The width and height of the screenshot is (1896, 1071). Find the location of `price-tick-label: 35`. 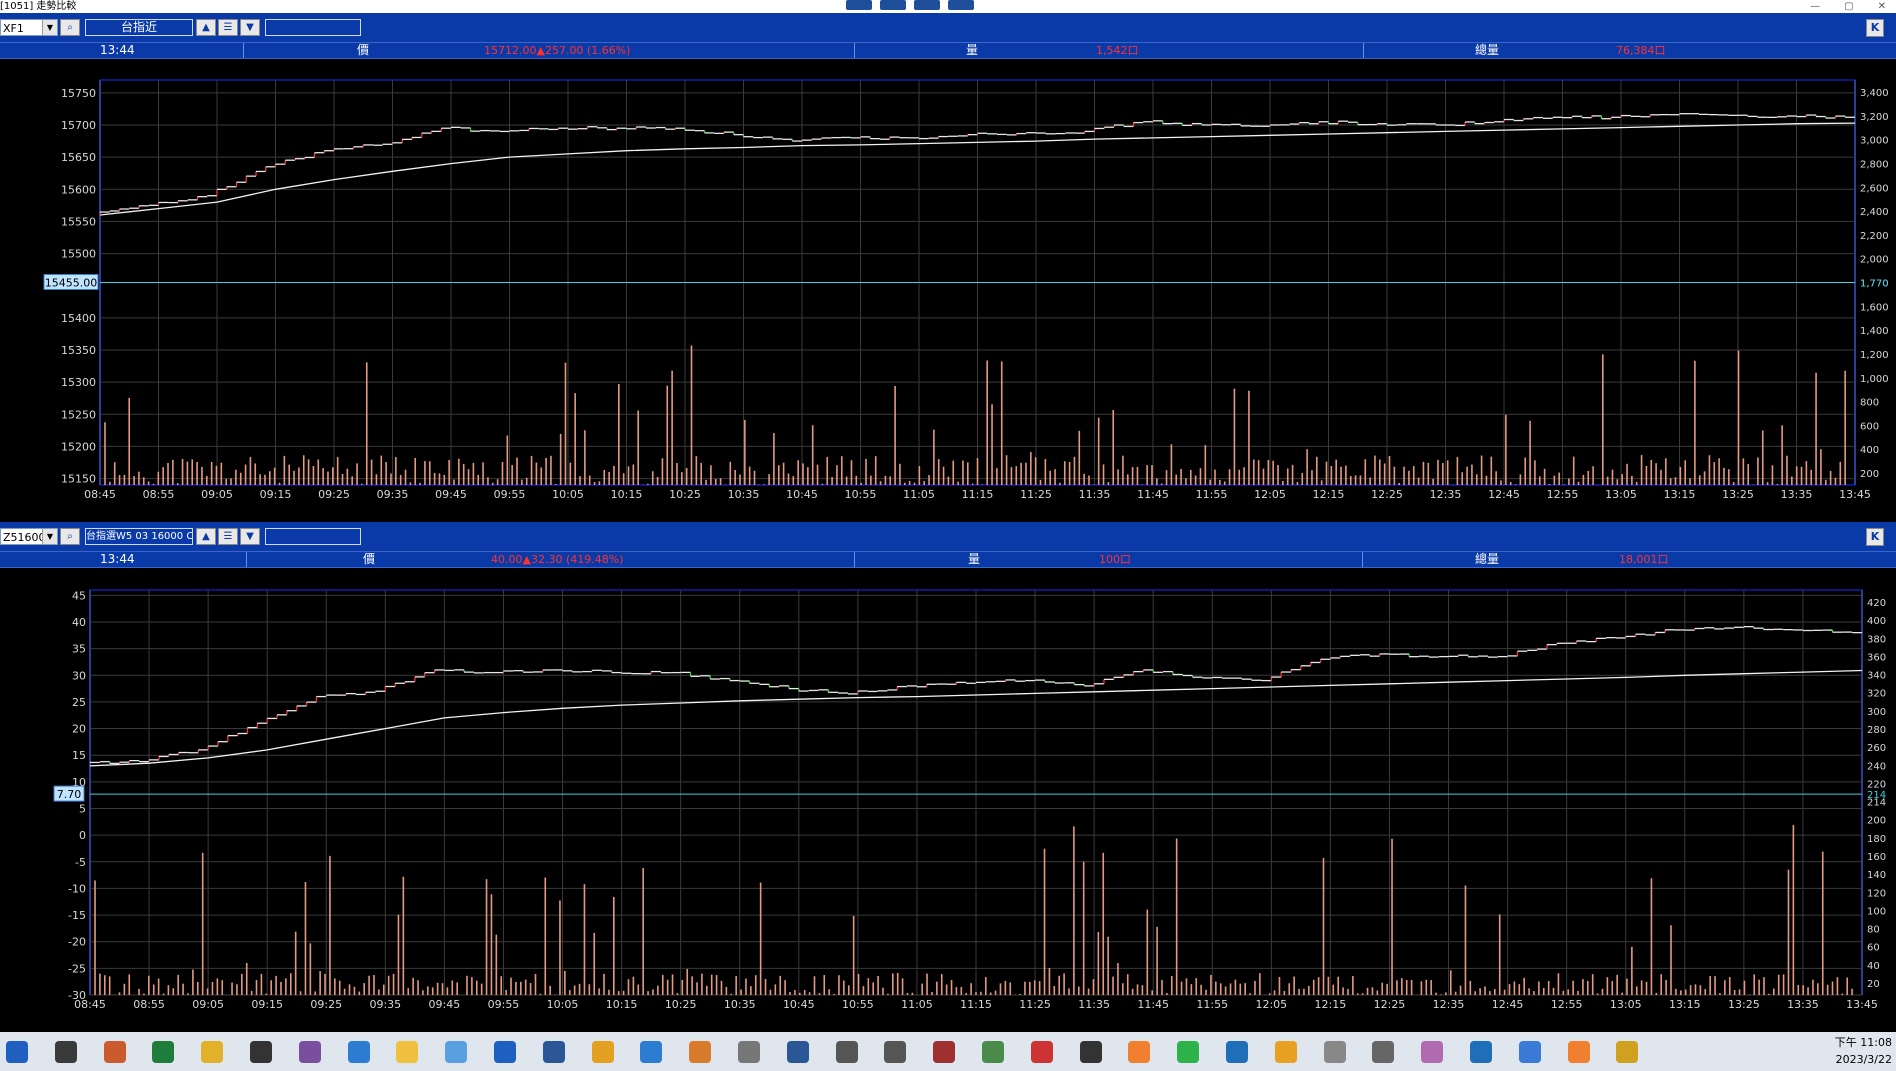

price-tick-label: 35 is located at coordinates (79, 649).